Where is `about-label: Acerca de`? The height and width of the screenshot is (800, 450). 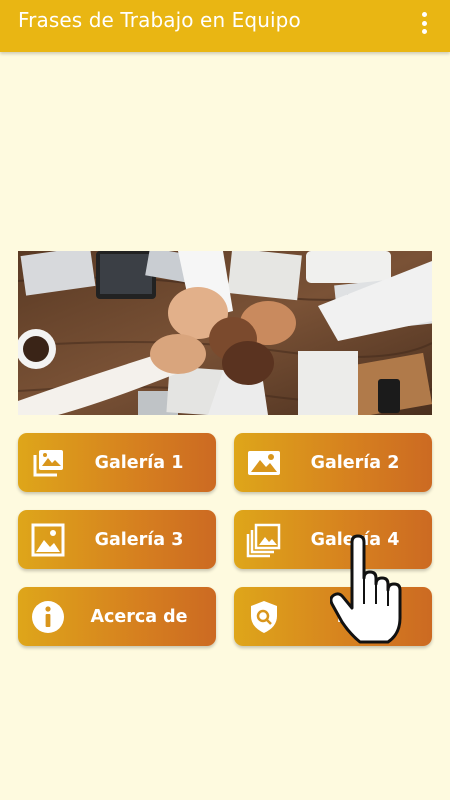
about-label: Acerca de is located at coordinates (139, 616).